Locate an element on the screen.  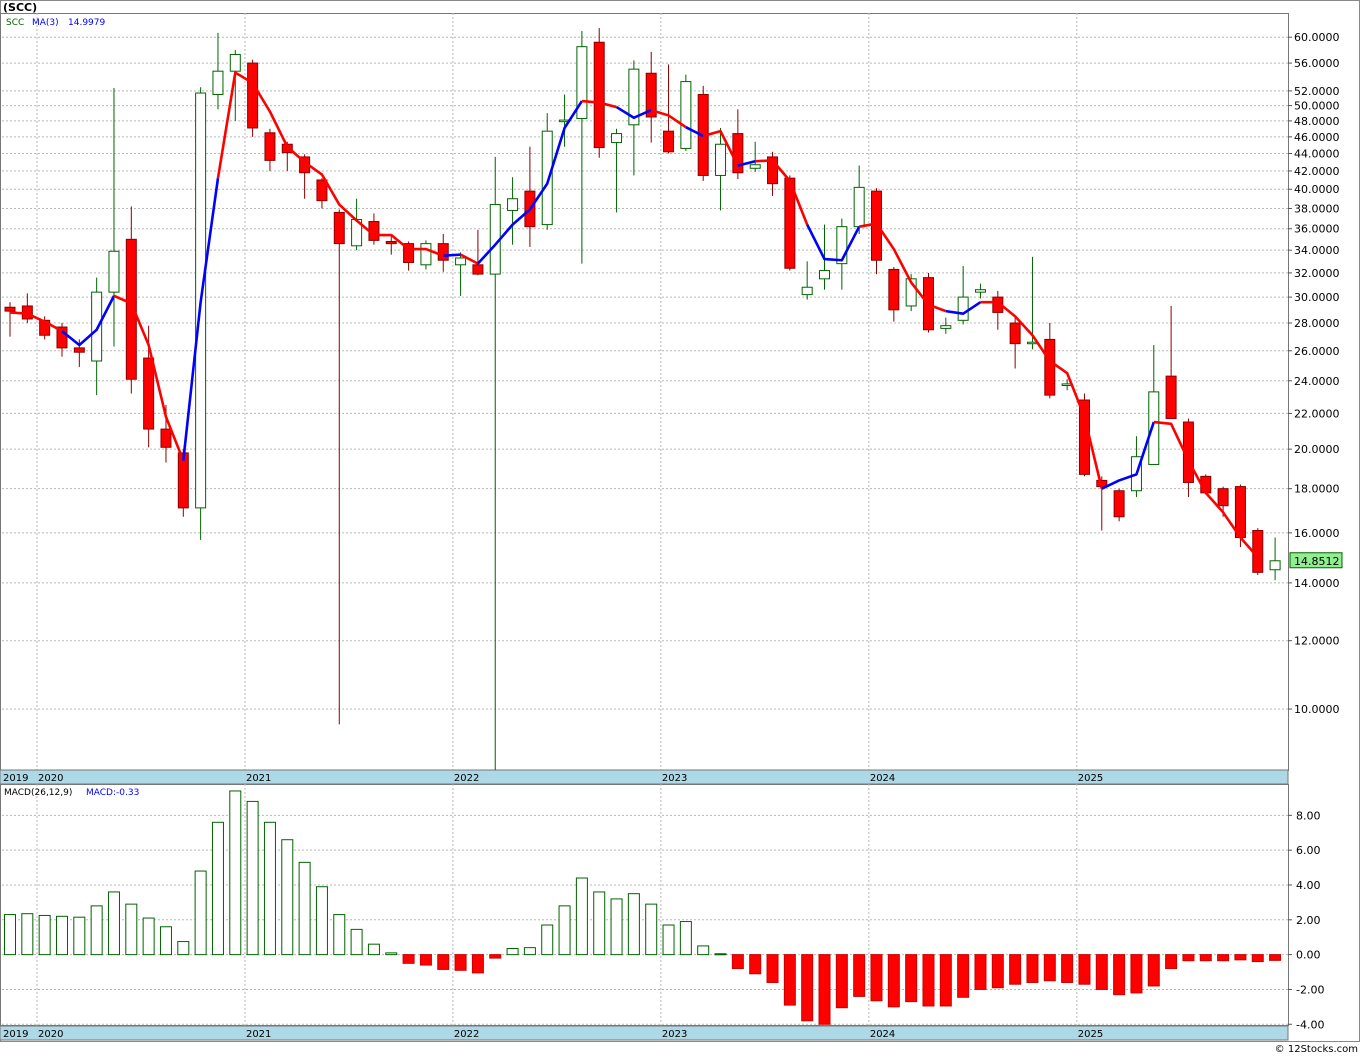
x-tick-label: 2019 is located at coordinates (15, 1034).